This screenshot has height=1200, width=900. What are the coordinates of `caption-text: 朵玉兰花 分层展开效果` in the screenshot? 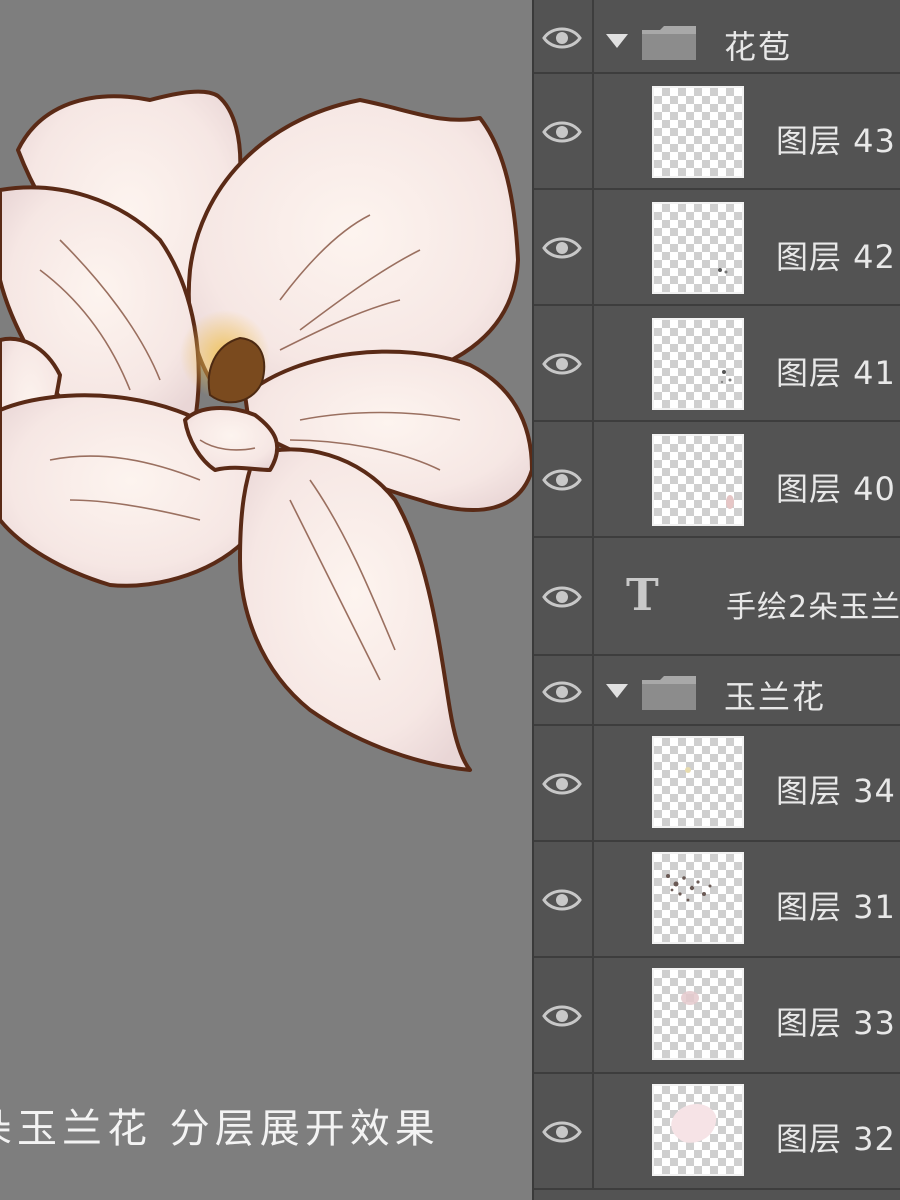 It's located at (220, 1129).